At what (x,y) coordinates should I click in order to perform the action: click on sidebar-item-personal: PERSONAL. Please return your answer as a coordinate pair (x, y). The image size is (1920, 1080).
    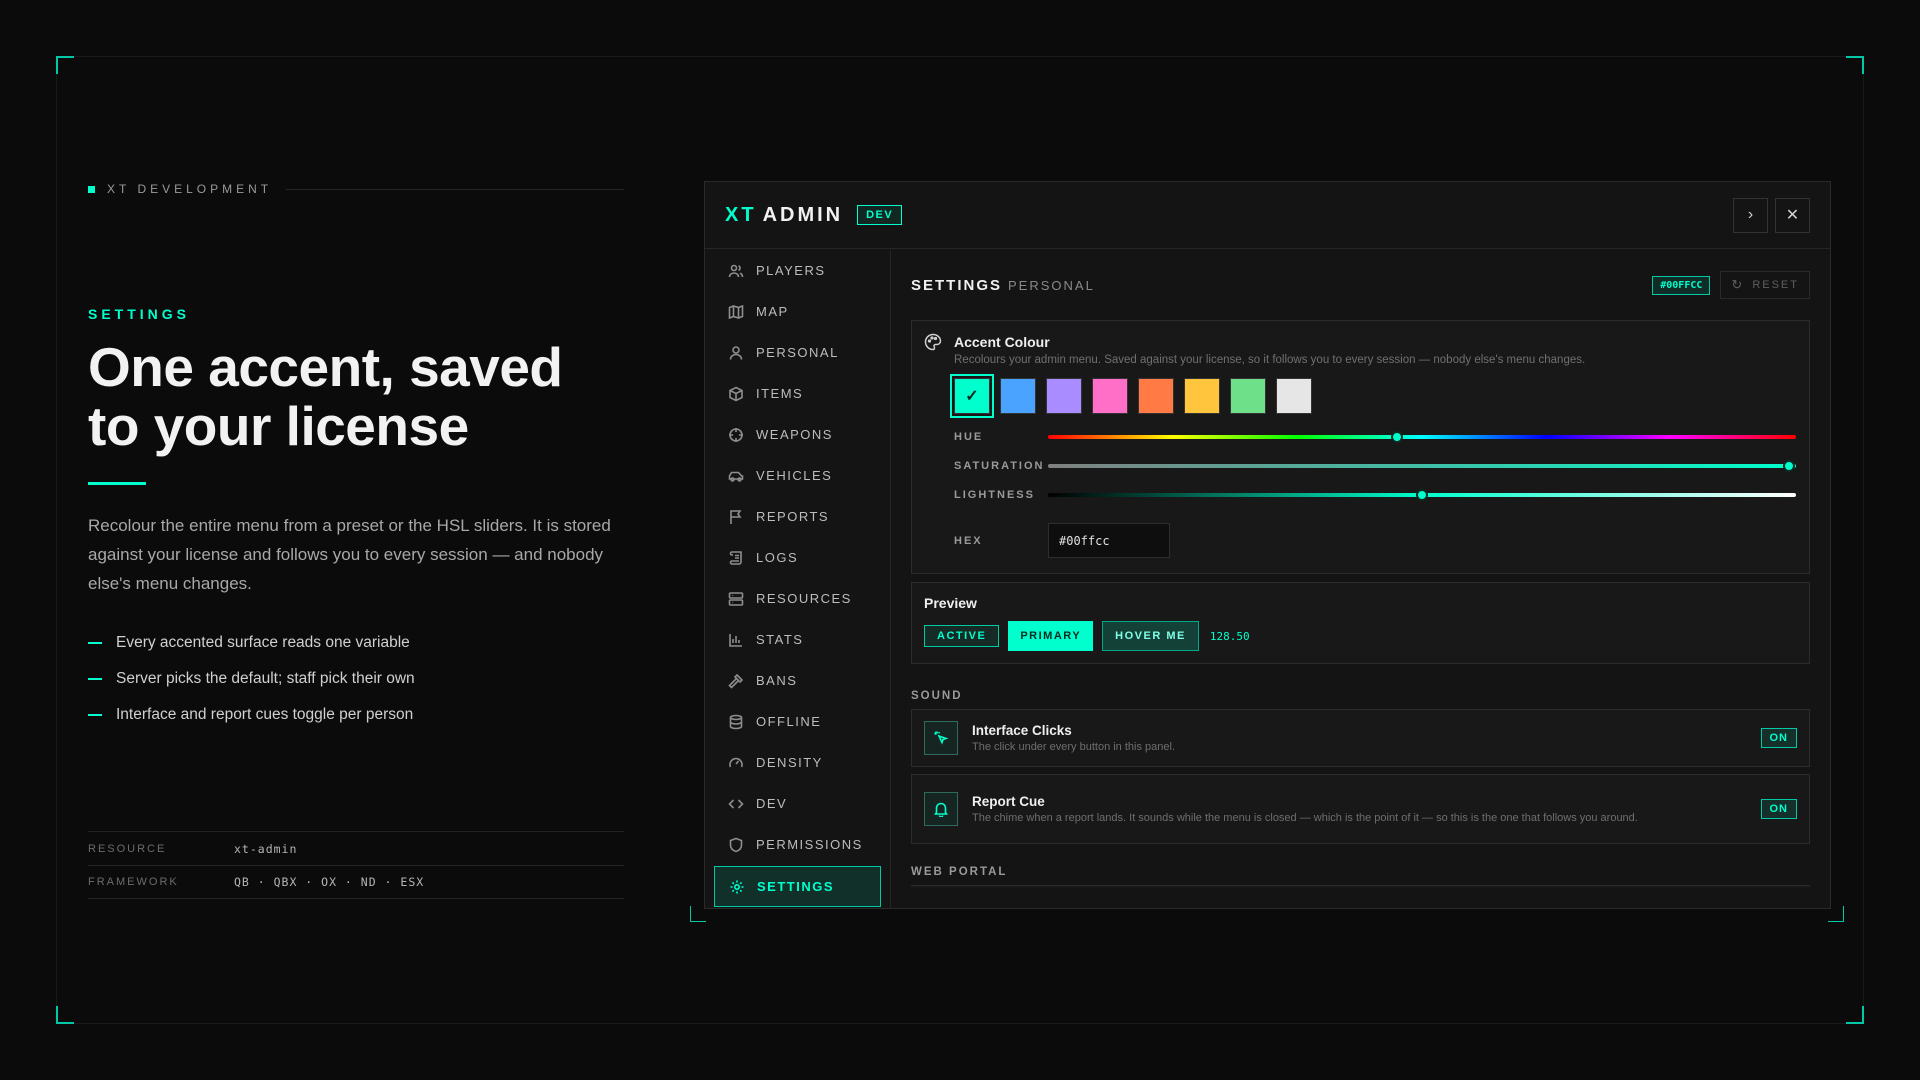
    Looking at the image, I should click on (797, 352).